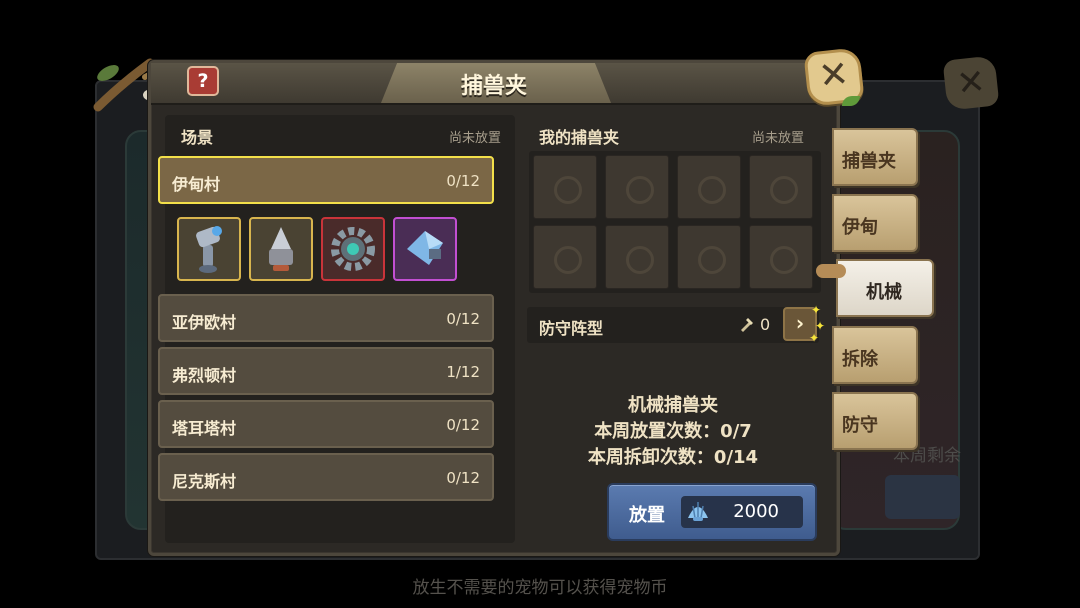  I want to click on hammer-icon, so click(209, 249).